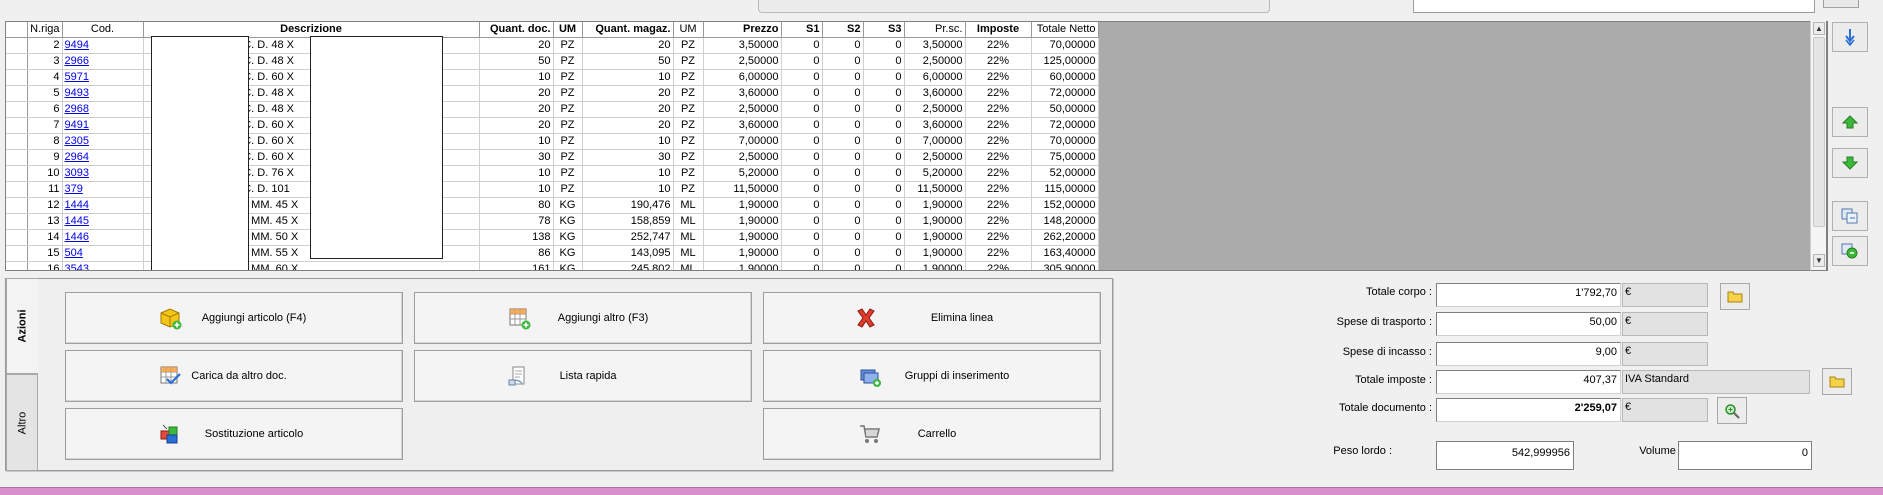 This screenshot has width=1883, height=495. What do you see at coordinates (1837, 381) in the screenshot?
I see `total-taxes-folder-button` at bounding box center [1837, 381].